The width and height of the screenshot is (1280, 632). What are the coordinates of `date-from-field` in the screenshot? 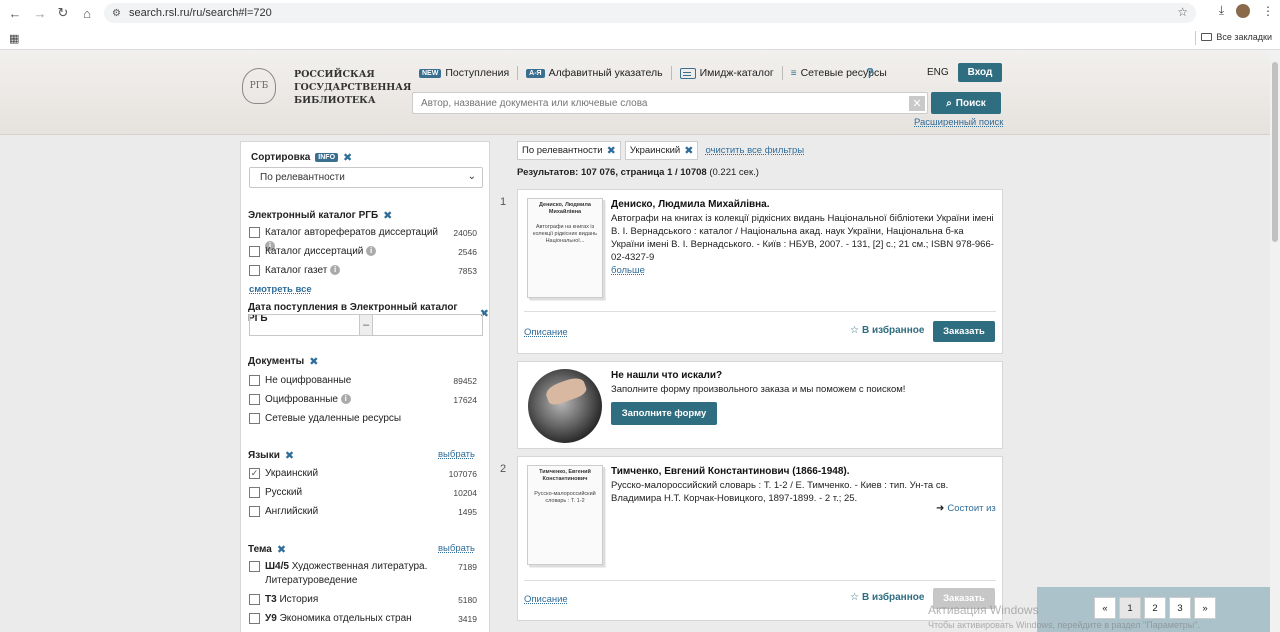 It's located at (304, 325).